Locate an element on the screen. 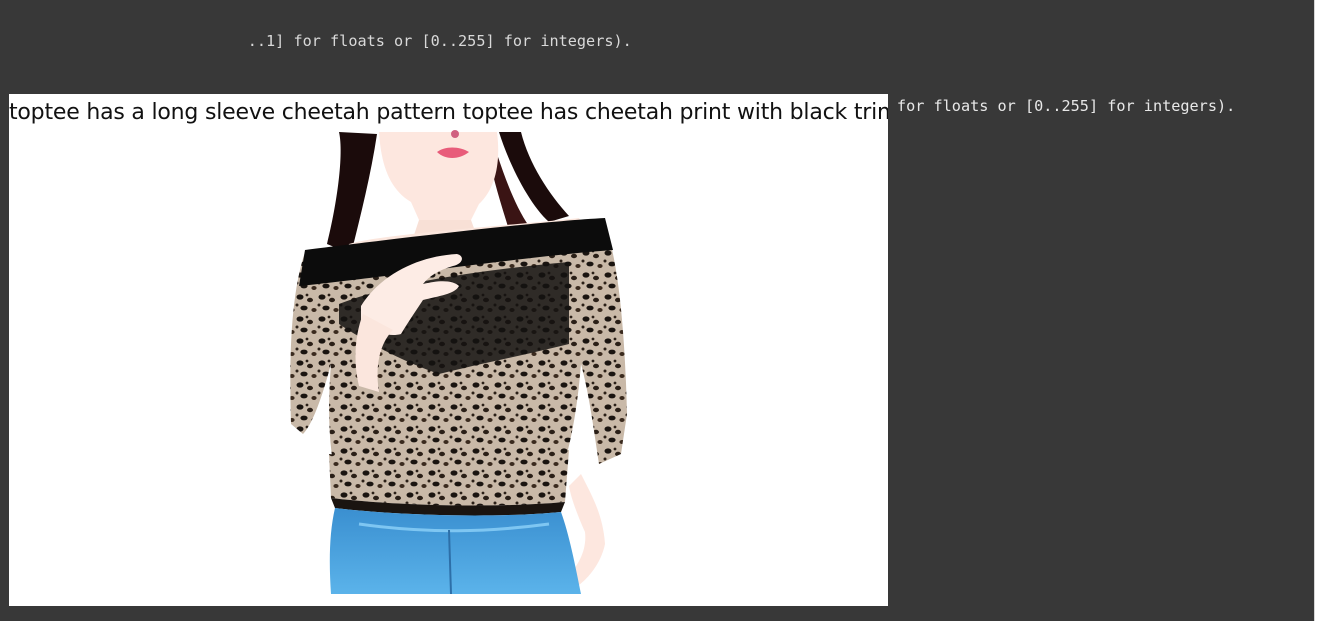 The image size is (1327, 621). right-gutter is located at coordinates (1320, 310).